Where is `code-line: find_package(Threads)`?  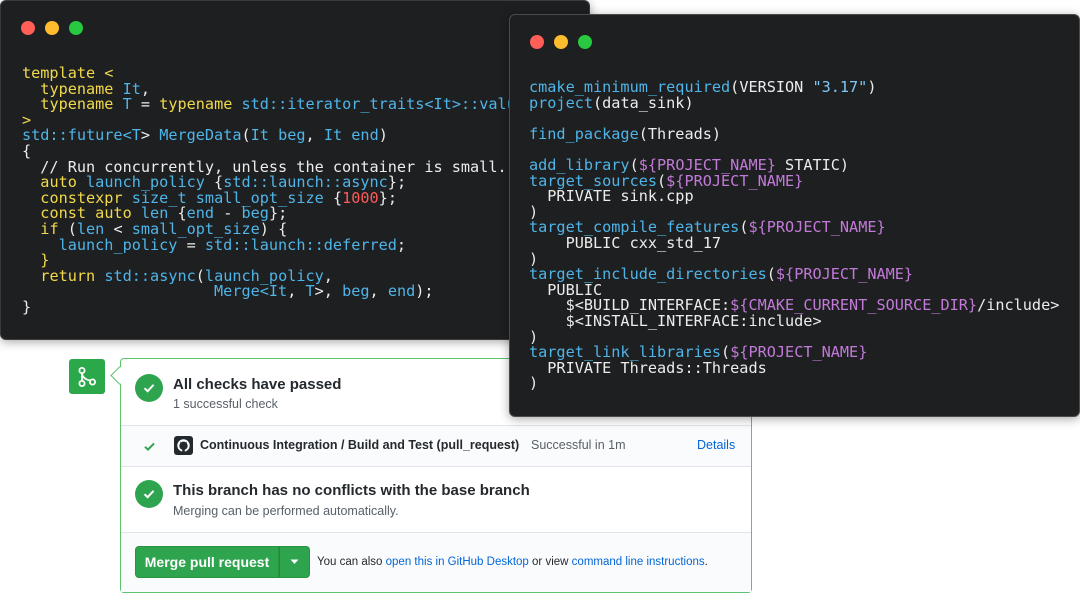
code-line: find_package(Threads) is located at coordinates (625, 134).